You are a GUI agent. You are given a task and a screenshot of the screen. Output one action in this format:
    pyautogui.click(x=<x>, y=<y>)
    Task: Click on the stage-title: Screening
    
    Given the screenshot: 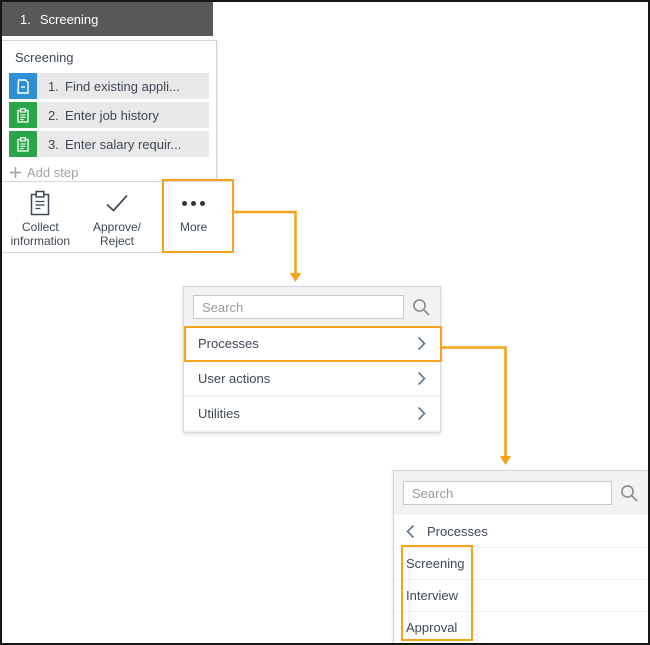 What is the action you would take?
    pyautogui.click(x=69, y=19)
    